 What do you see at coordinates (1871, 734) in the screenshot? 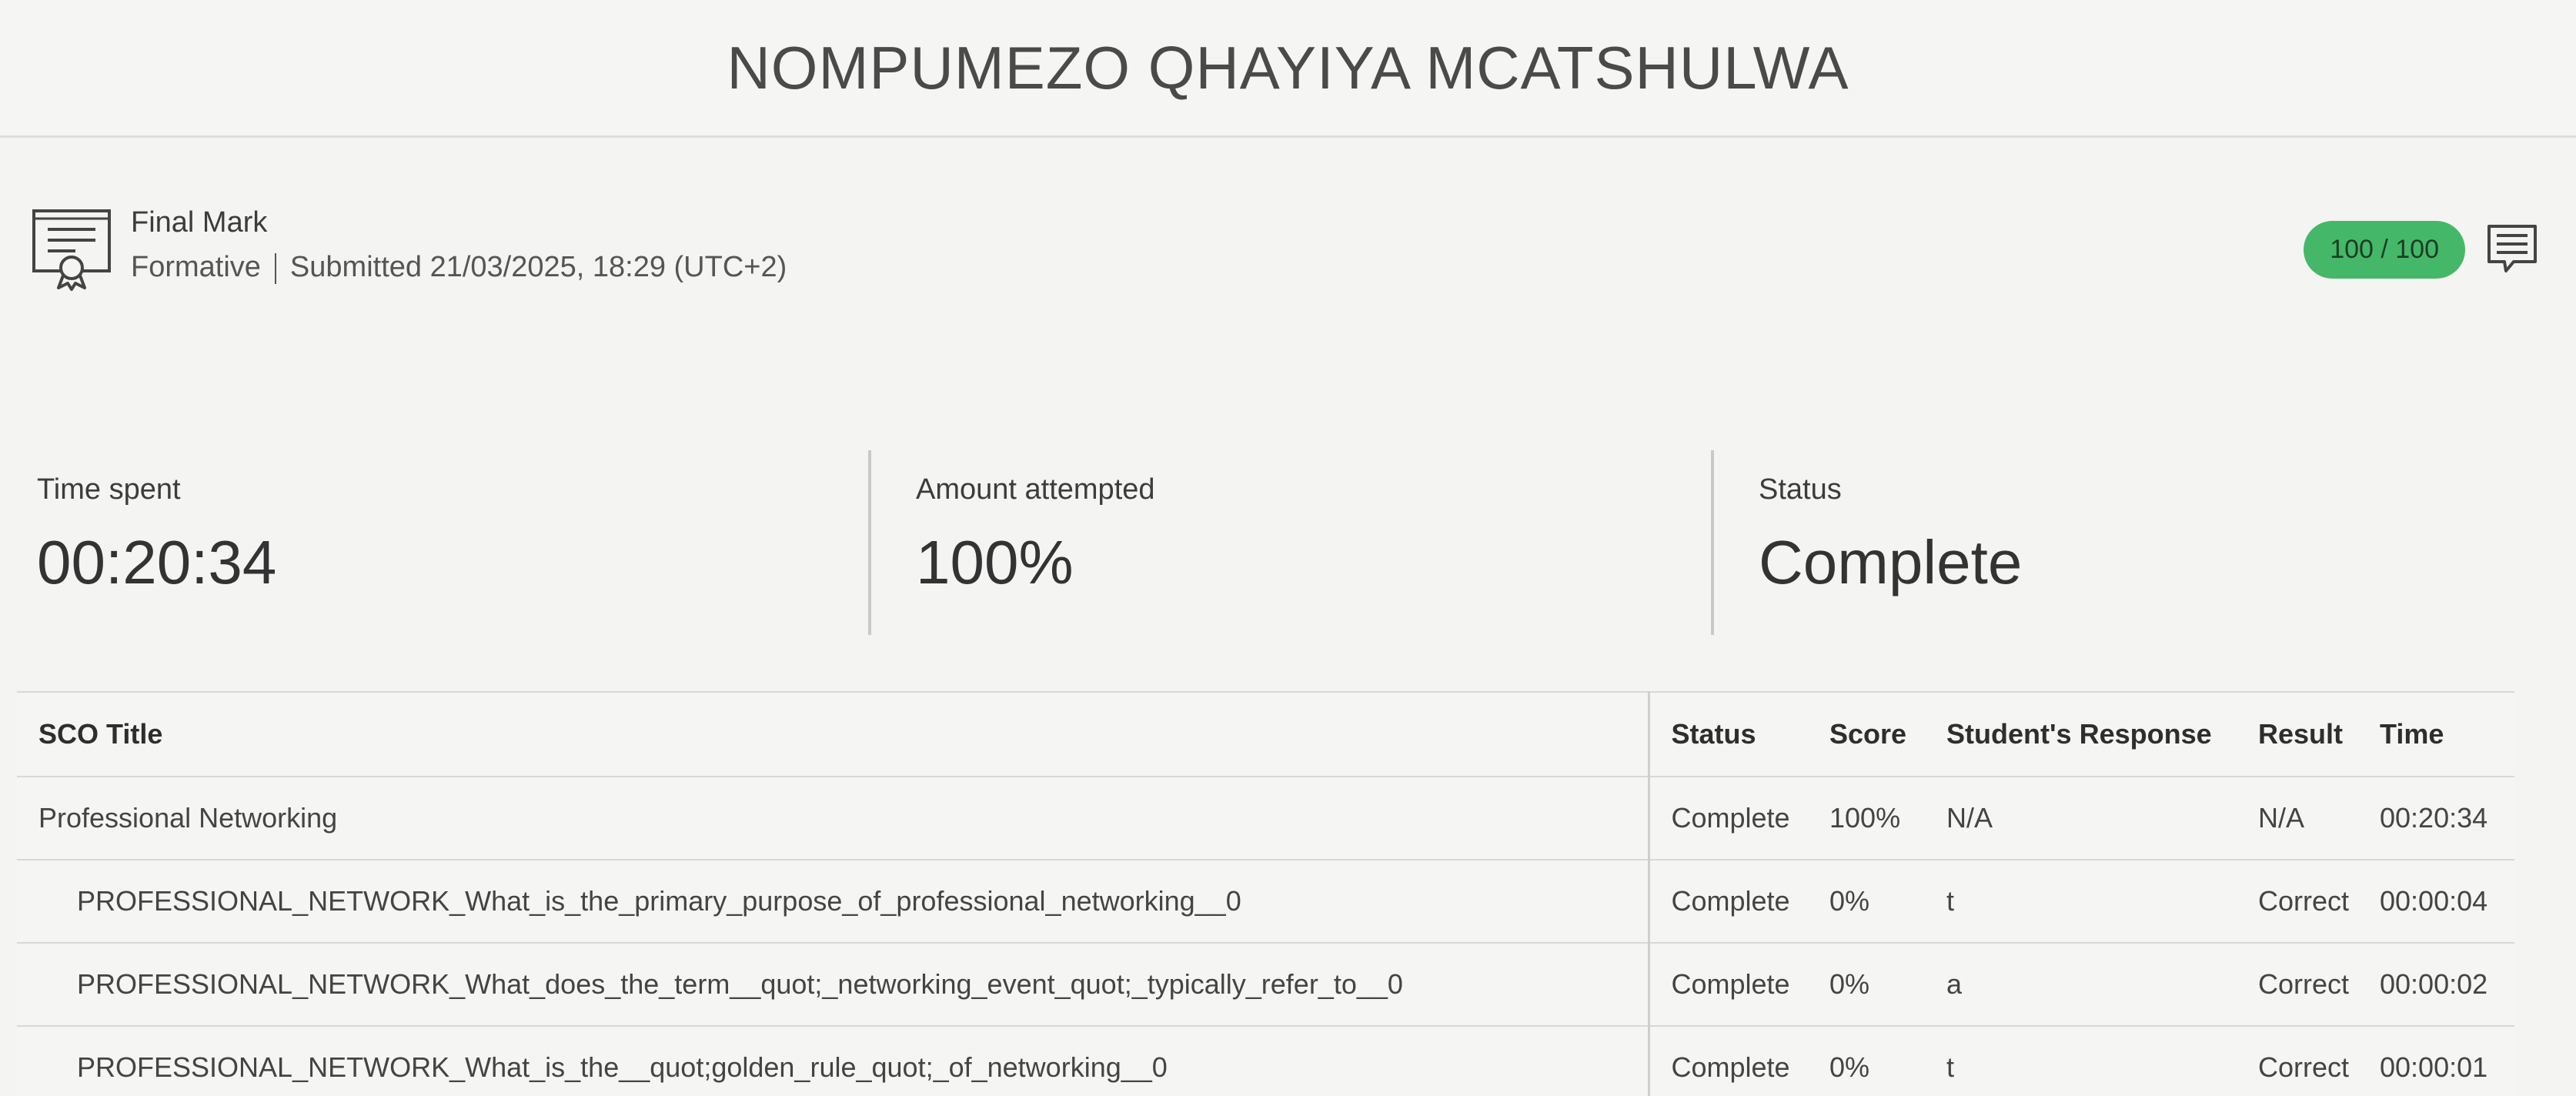
I see `column-header-score: Score` at bounding box center [1871, 734].